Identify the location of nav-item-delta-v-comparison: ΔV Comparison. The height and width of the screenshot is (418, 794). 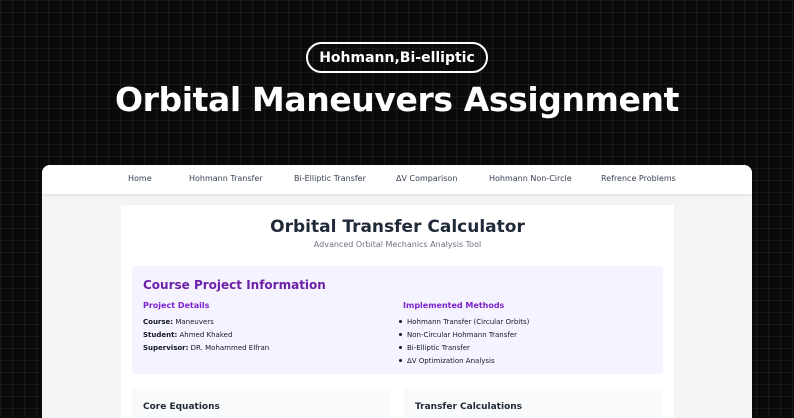
(426, 178).